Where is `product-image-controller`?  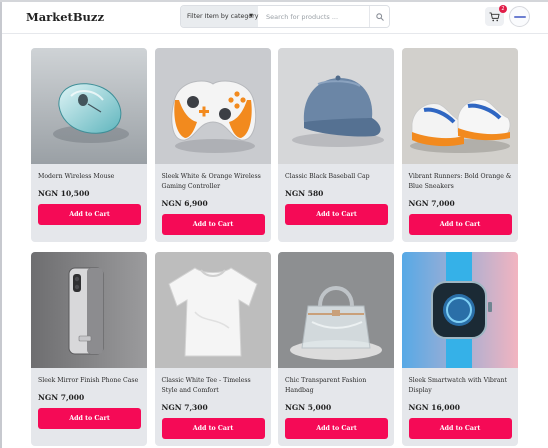 product-image-controller is located at coordinates (212, 106).